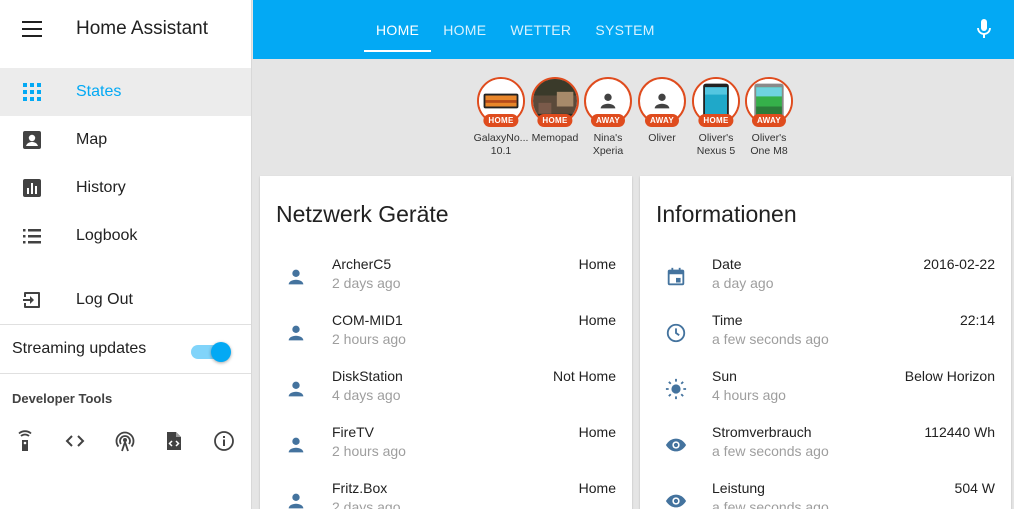  Describe the element at coordinates (25, 441) in the screenshot. I see `remote-icon` at that location.